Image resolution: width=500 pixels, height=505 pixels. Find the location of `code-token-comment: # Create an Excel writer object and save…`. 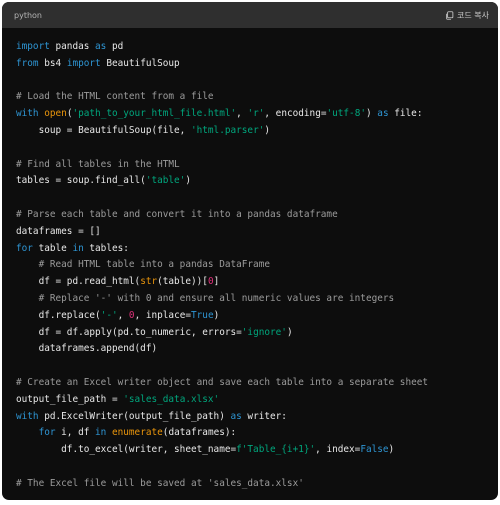

code-token-comment: # Create an Excel writer object and save… is located at coordinates (222, 382).